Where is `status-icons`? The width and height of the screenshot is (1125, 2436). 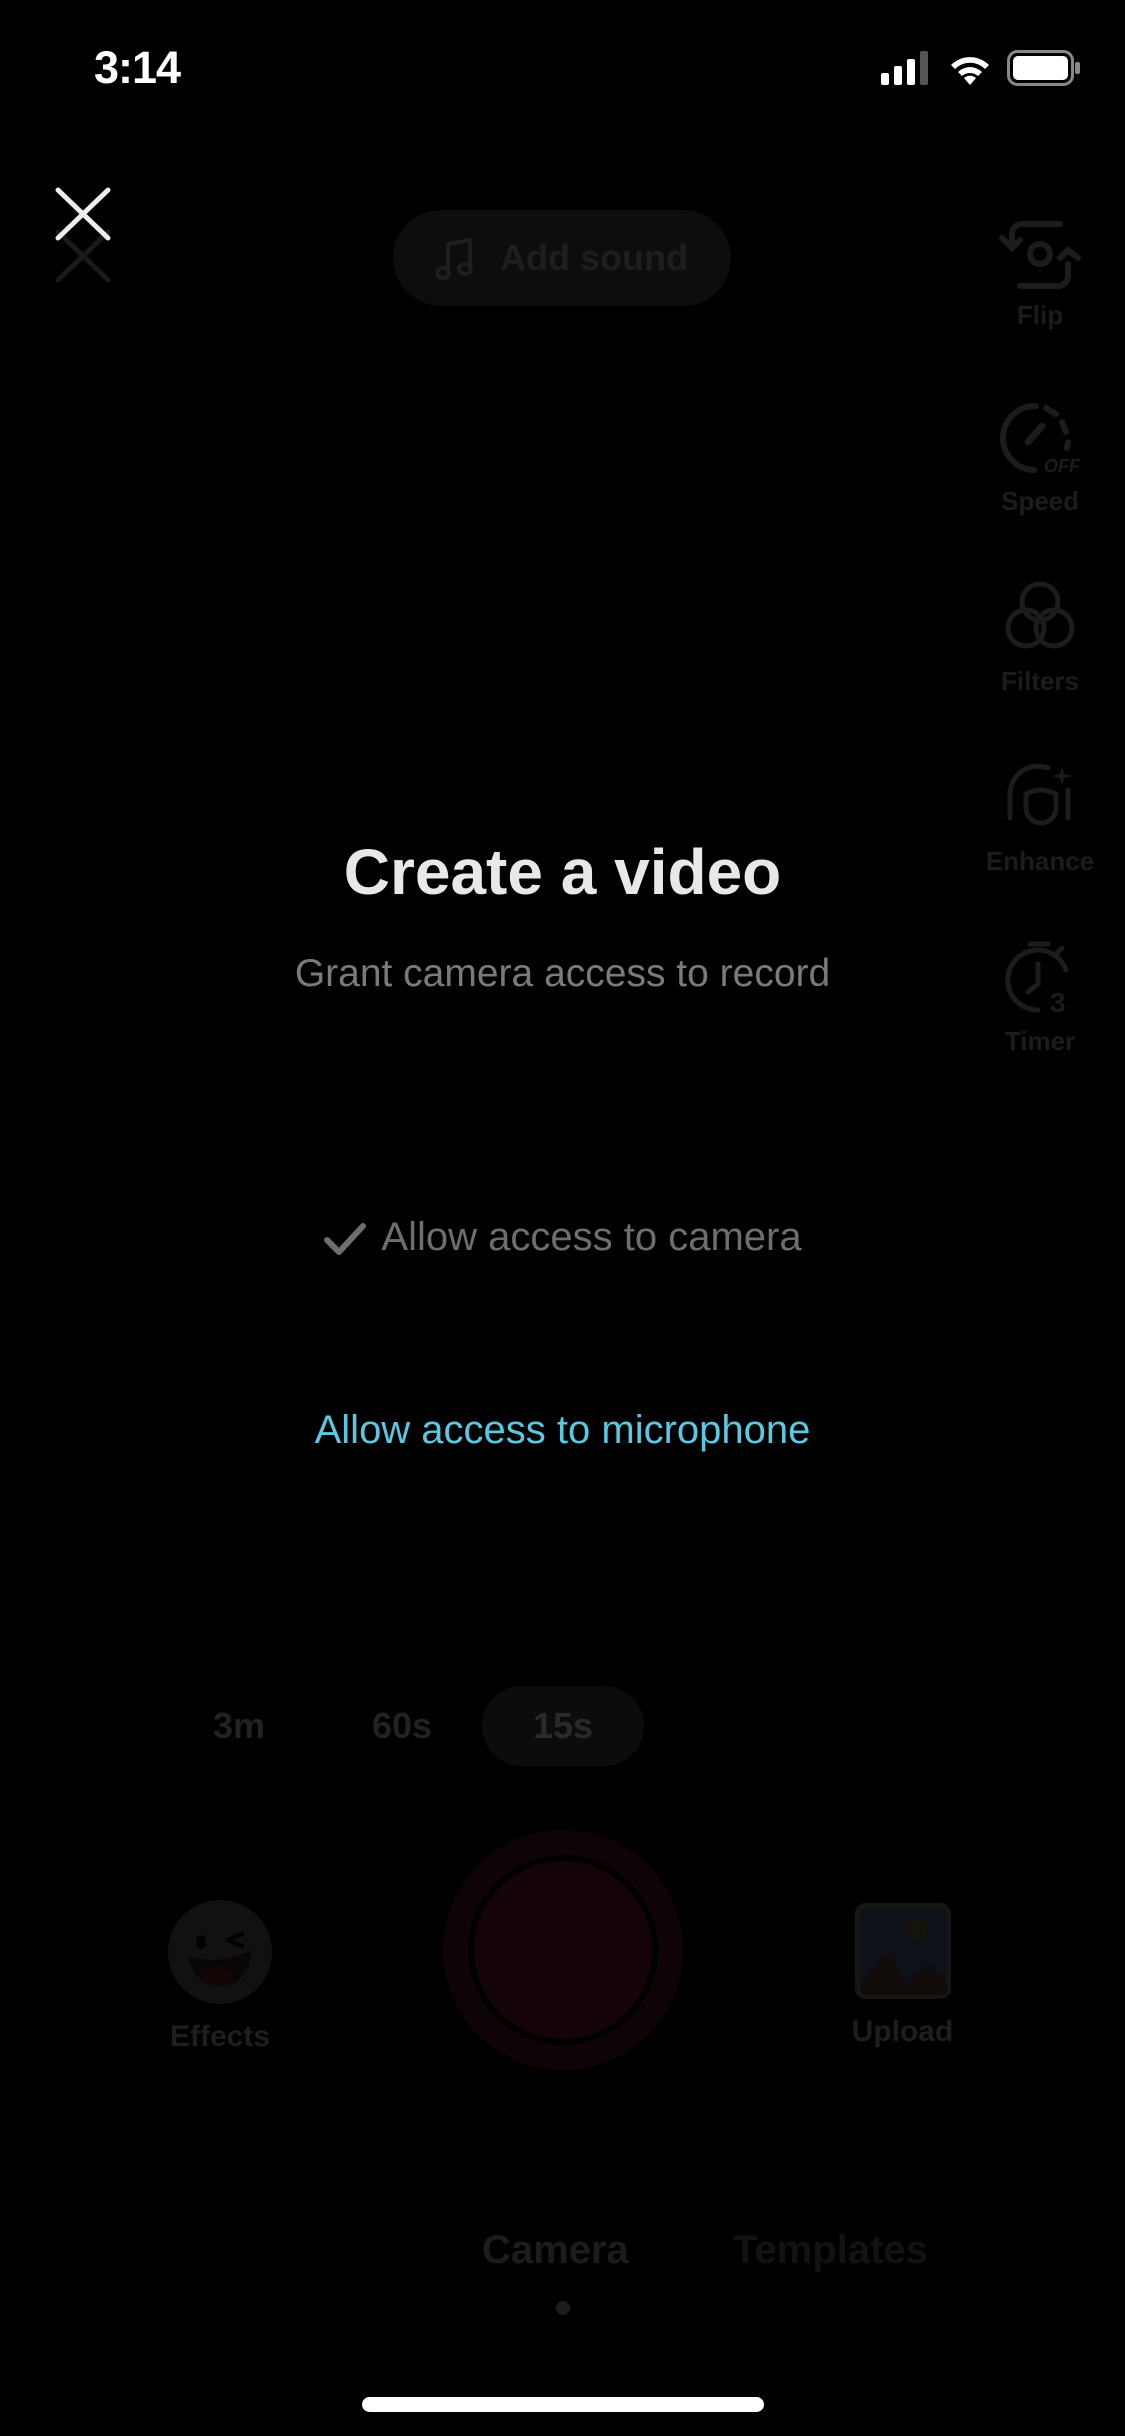 status-icons is located at coordinates (981, 68).